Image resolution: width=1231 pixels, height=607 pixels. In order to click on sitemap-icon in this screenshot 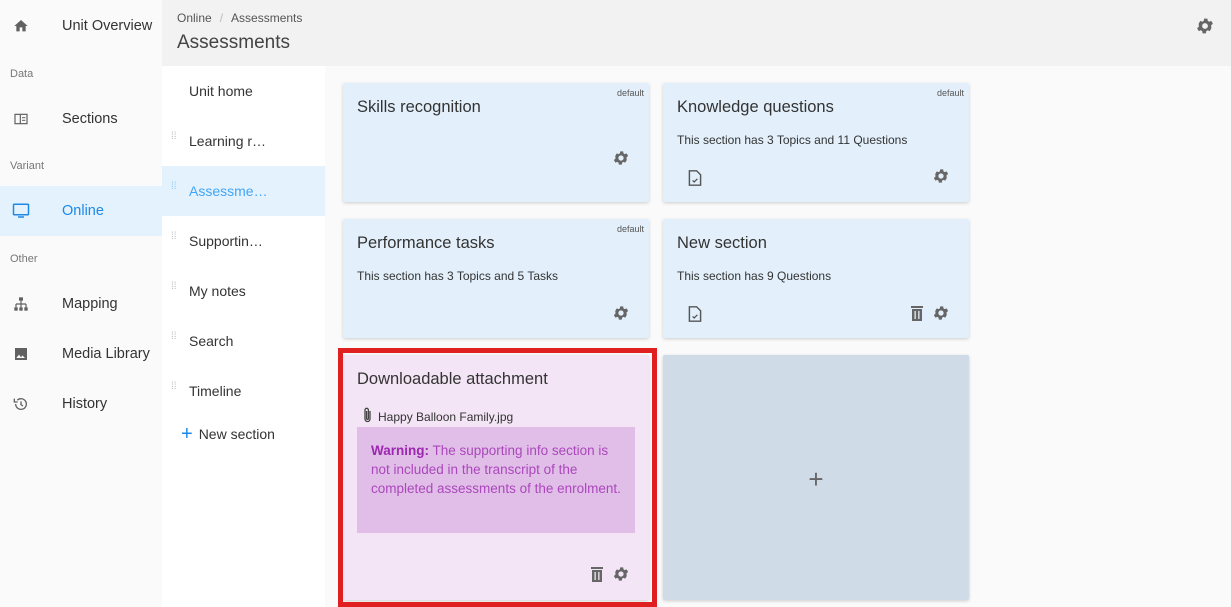, I will do `click(21, 304)`.